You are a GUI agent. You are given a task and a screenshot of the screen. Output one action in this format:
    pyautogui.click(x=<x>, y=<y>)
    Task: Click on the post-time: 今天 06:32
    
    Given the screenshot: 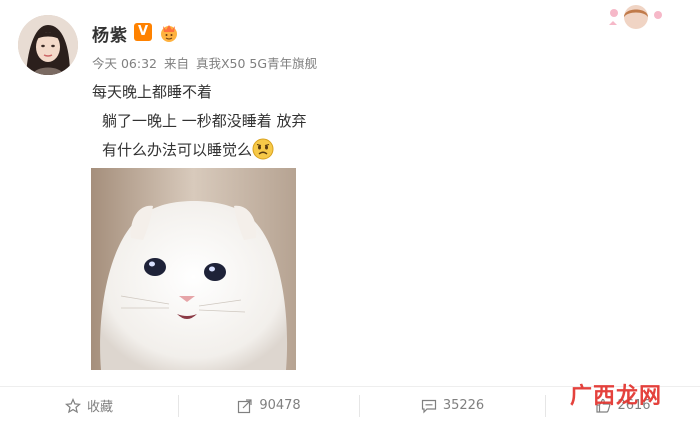 What is the action you would take?
    pyautogui.click(x=124, y=63)
    